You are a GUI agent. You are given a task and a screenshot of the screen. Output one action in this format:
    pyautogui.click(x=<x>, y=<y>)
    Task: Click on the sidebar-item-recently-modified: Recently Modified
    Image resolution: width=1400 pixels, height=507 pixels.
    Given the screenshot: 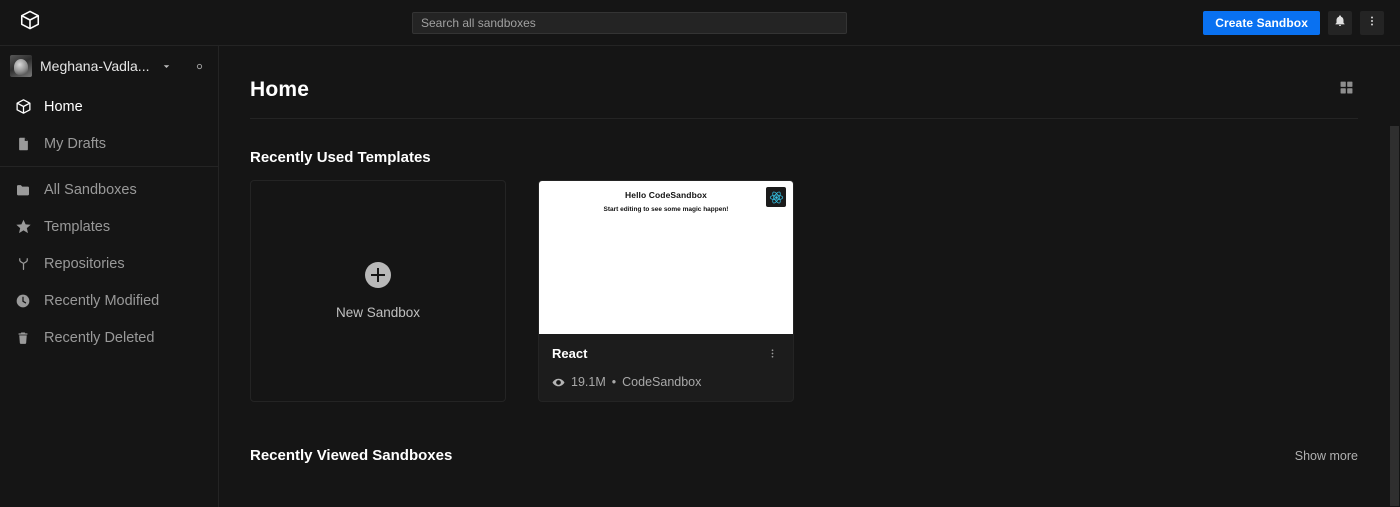 What is the action you would take?
    pyautogui.click(x=109, y=300)
    